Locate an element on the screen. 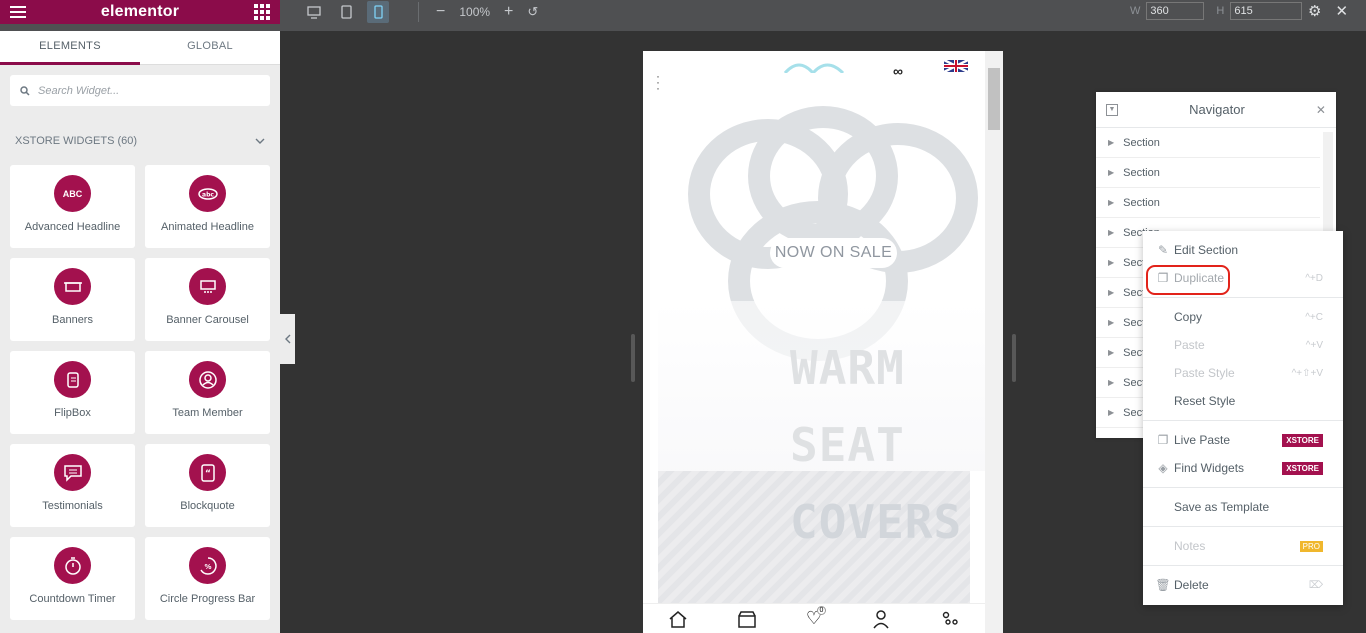 This screenshot has width=1366, height=633. panel-header: elementor is located at coordinates (140, 12).